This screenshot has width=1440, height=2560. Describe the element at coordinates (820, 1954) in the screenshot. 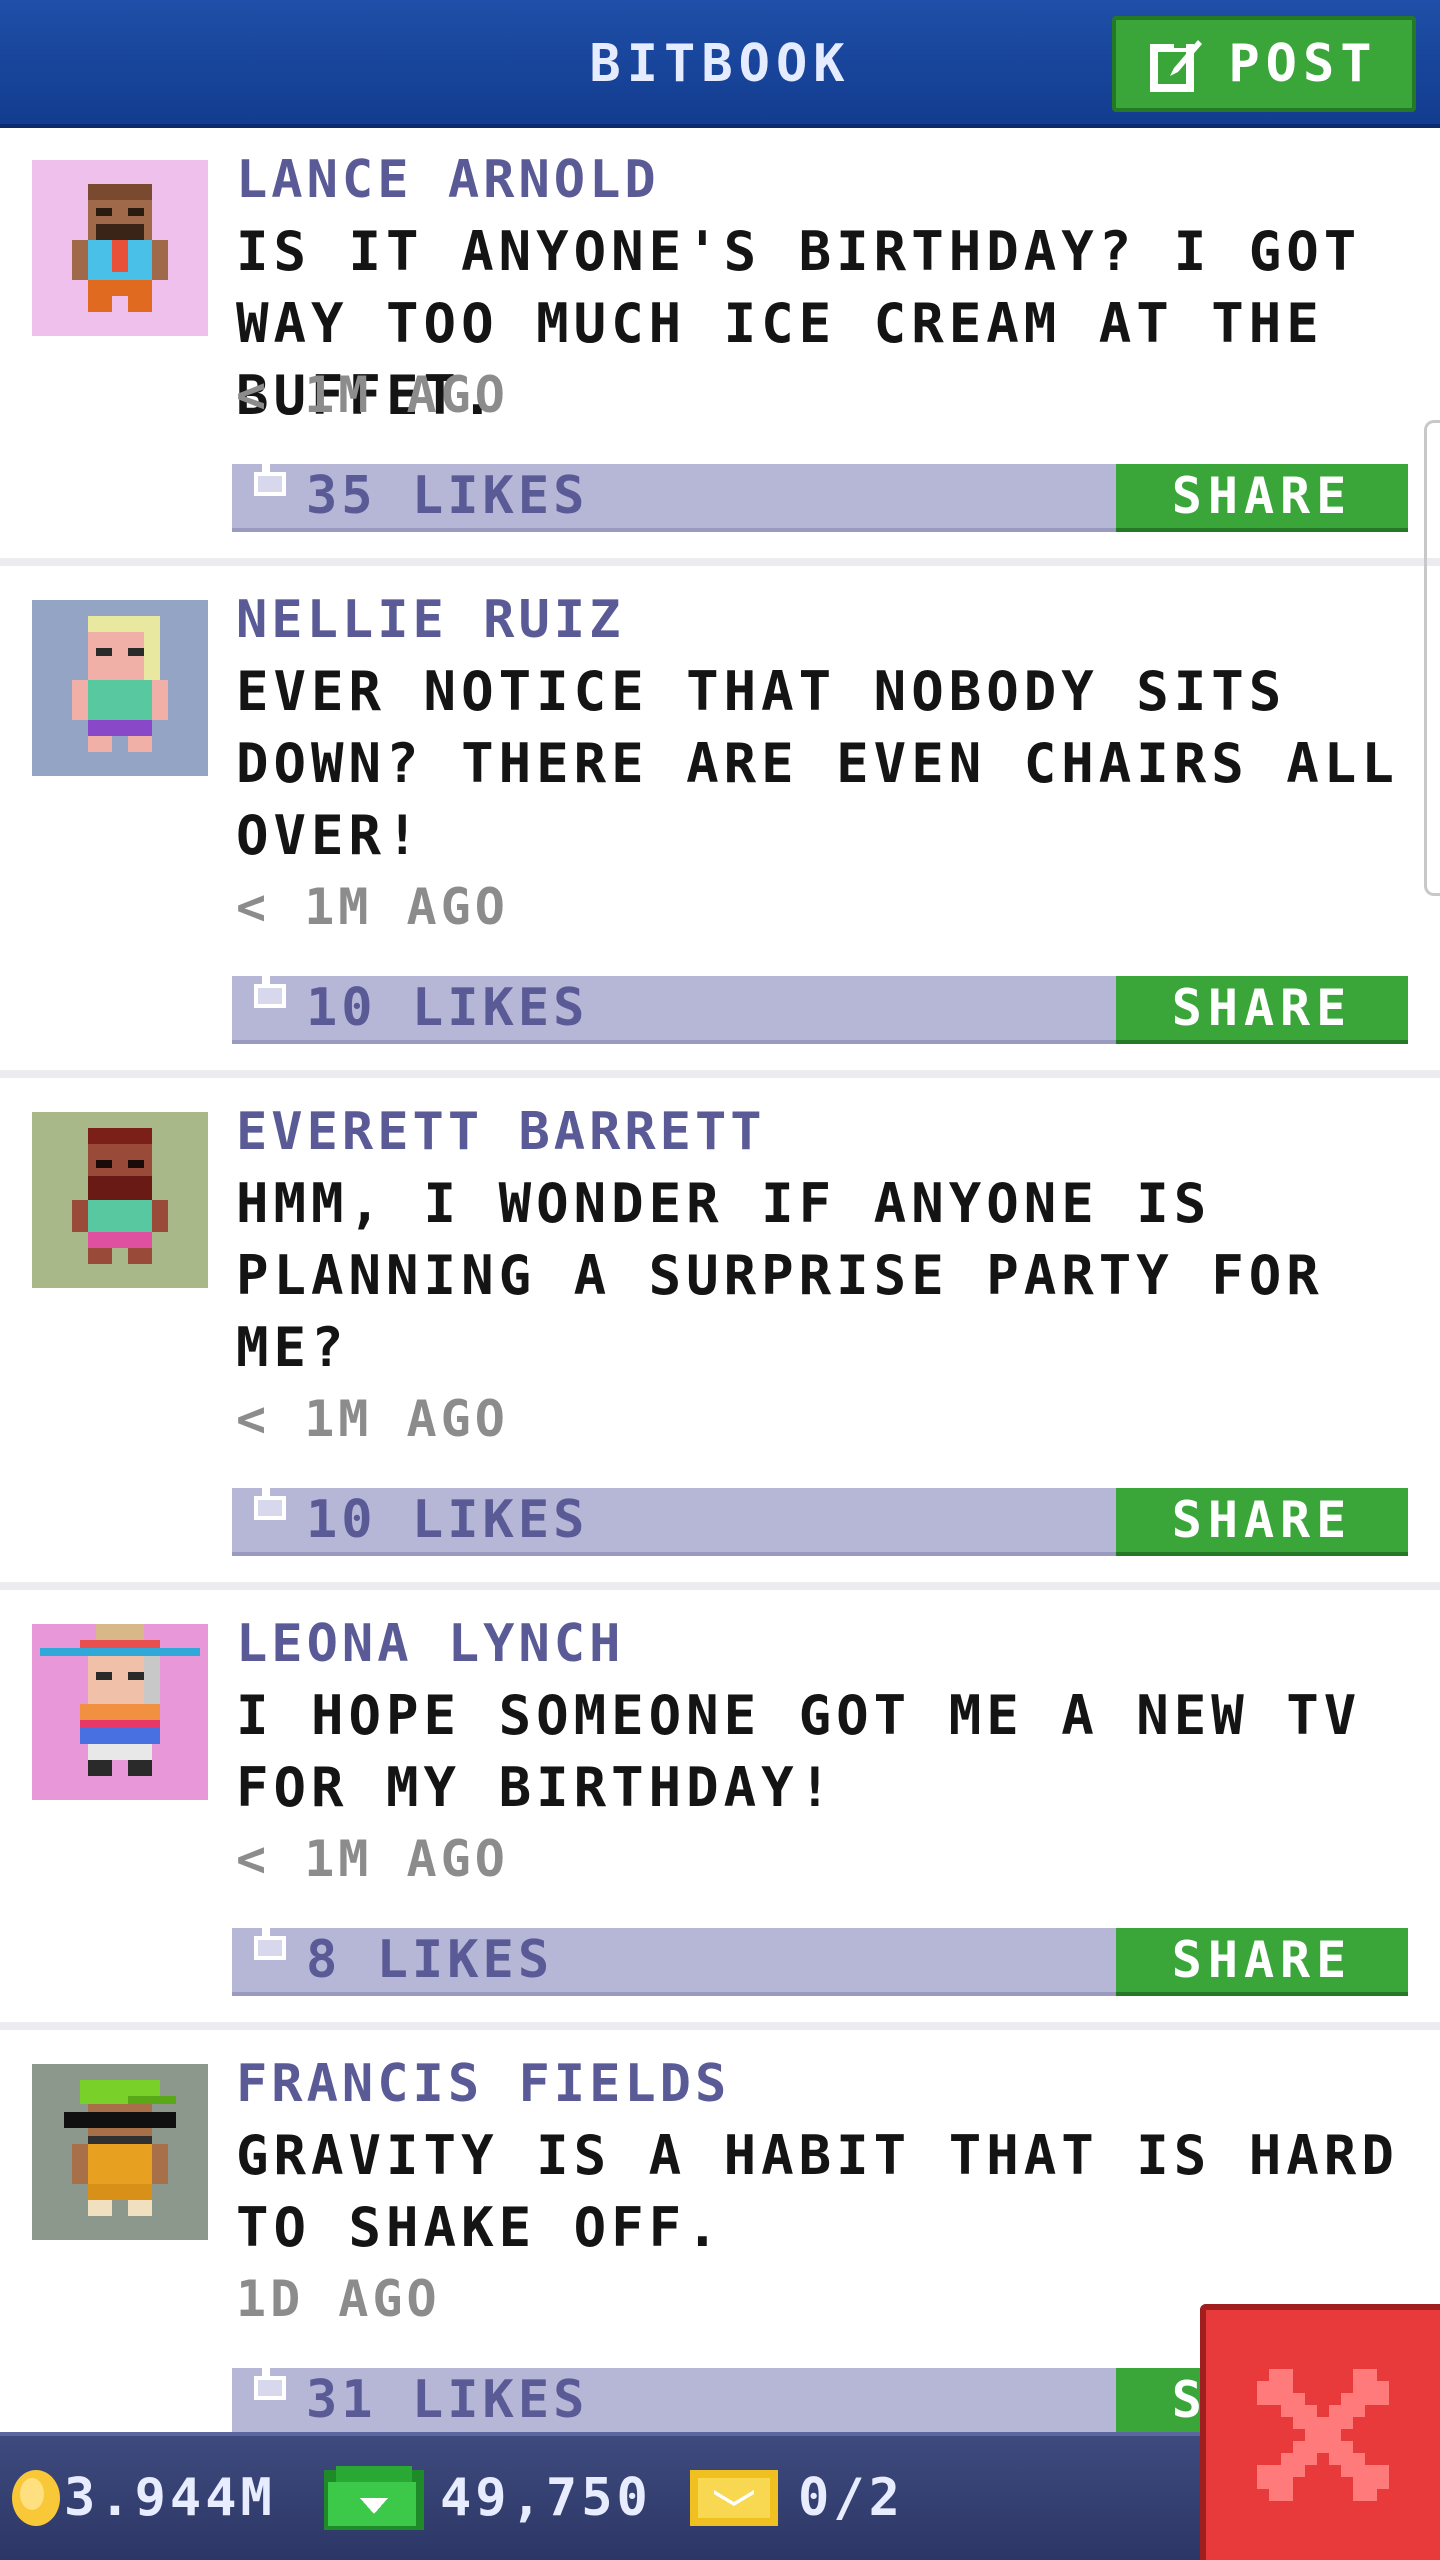

I see `likes-bar: 8 LIKES SHARE` at that location.